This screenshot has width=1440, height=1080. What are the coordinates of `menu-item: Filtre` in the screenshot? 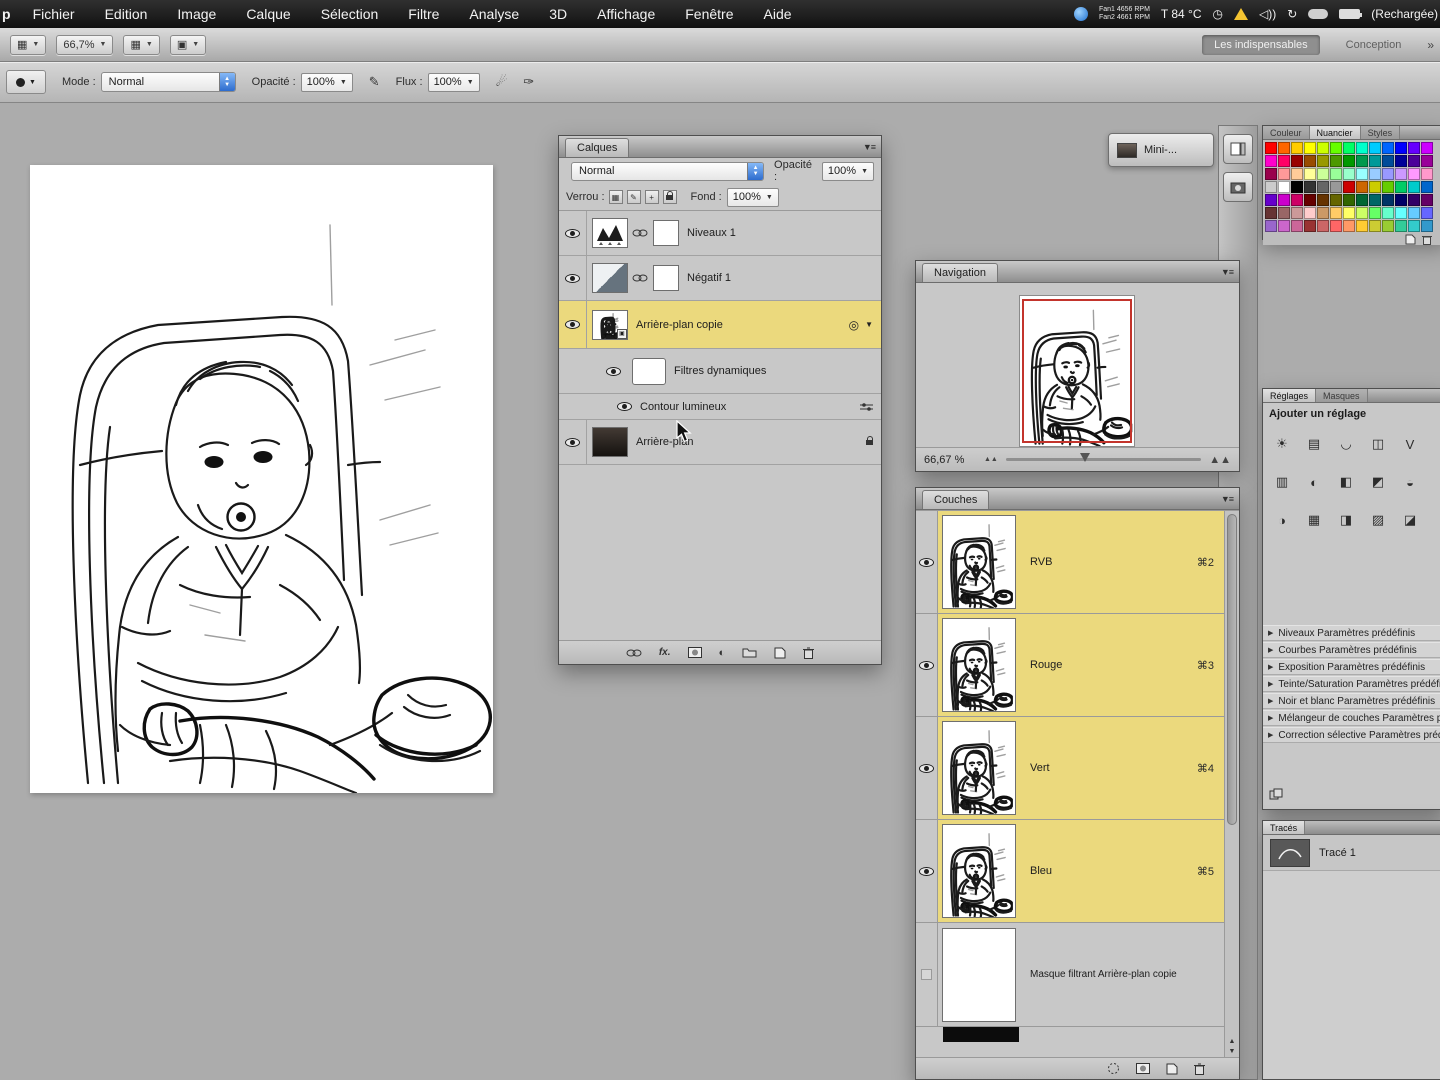 It's located at (423, 14).